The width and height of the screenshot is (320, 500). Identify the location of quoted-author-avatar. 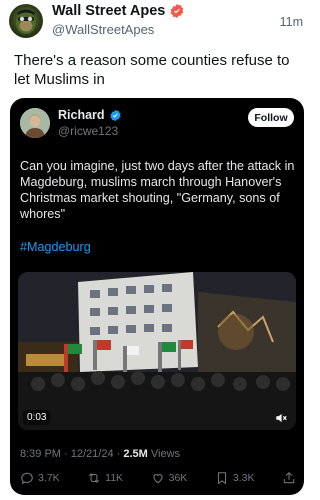
(35, 123).